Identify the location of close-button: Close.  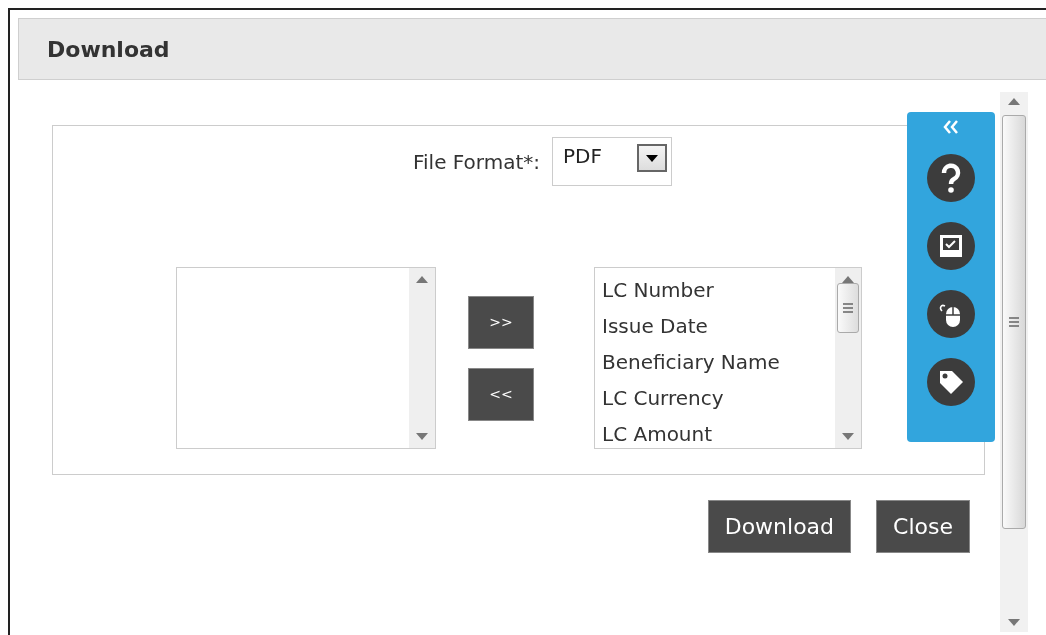
(923, 526).